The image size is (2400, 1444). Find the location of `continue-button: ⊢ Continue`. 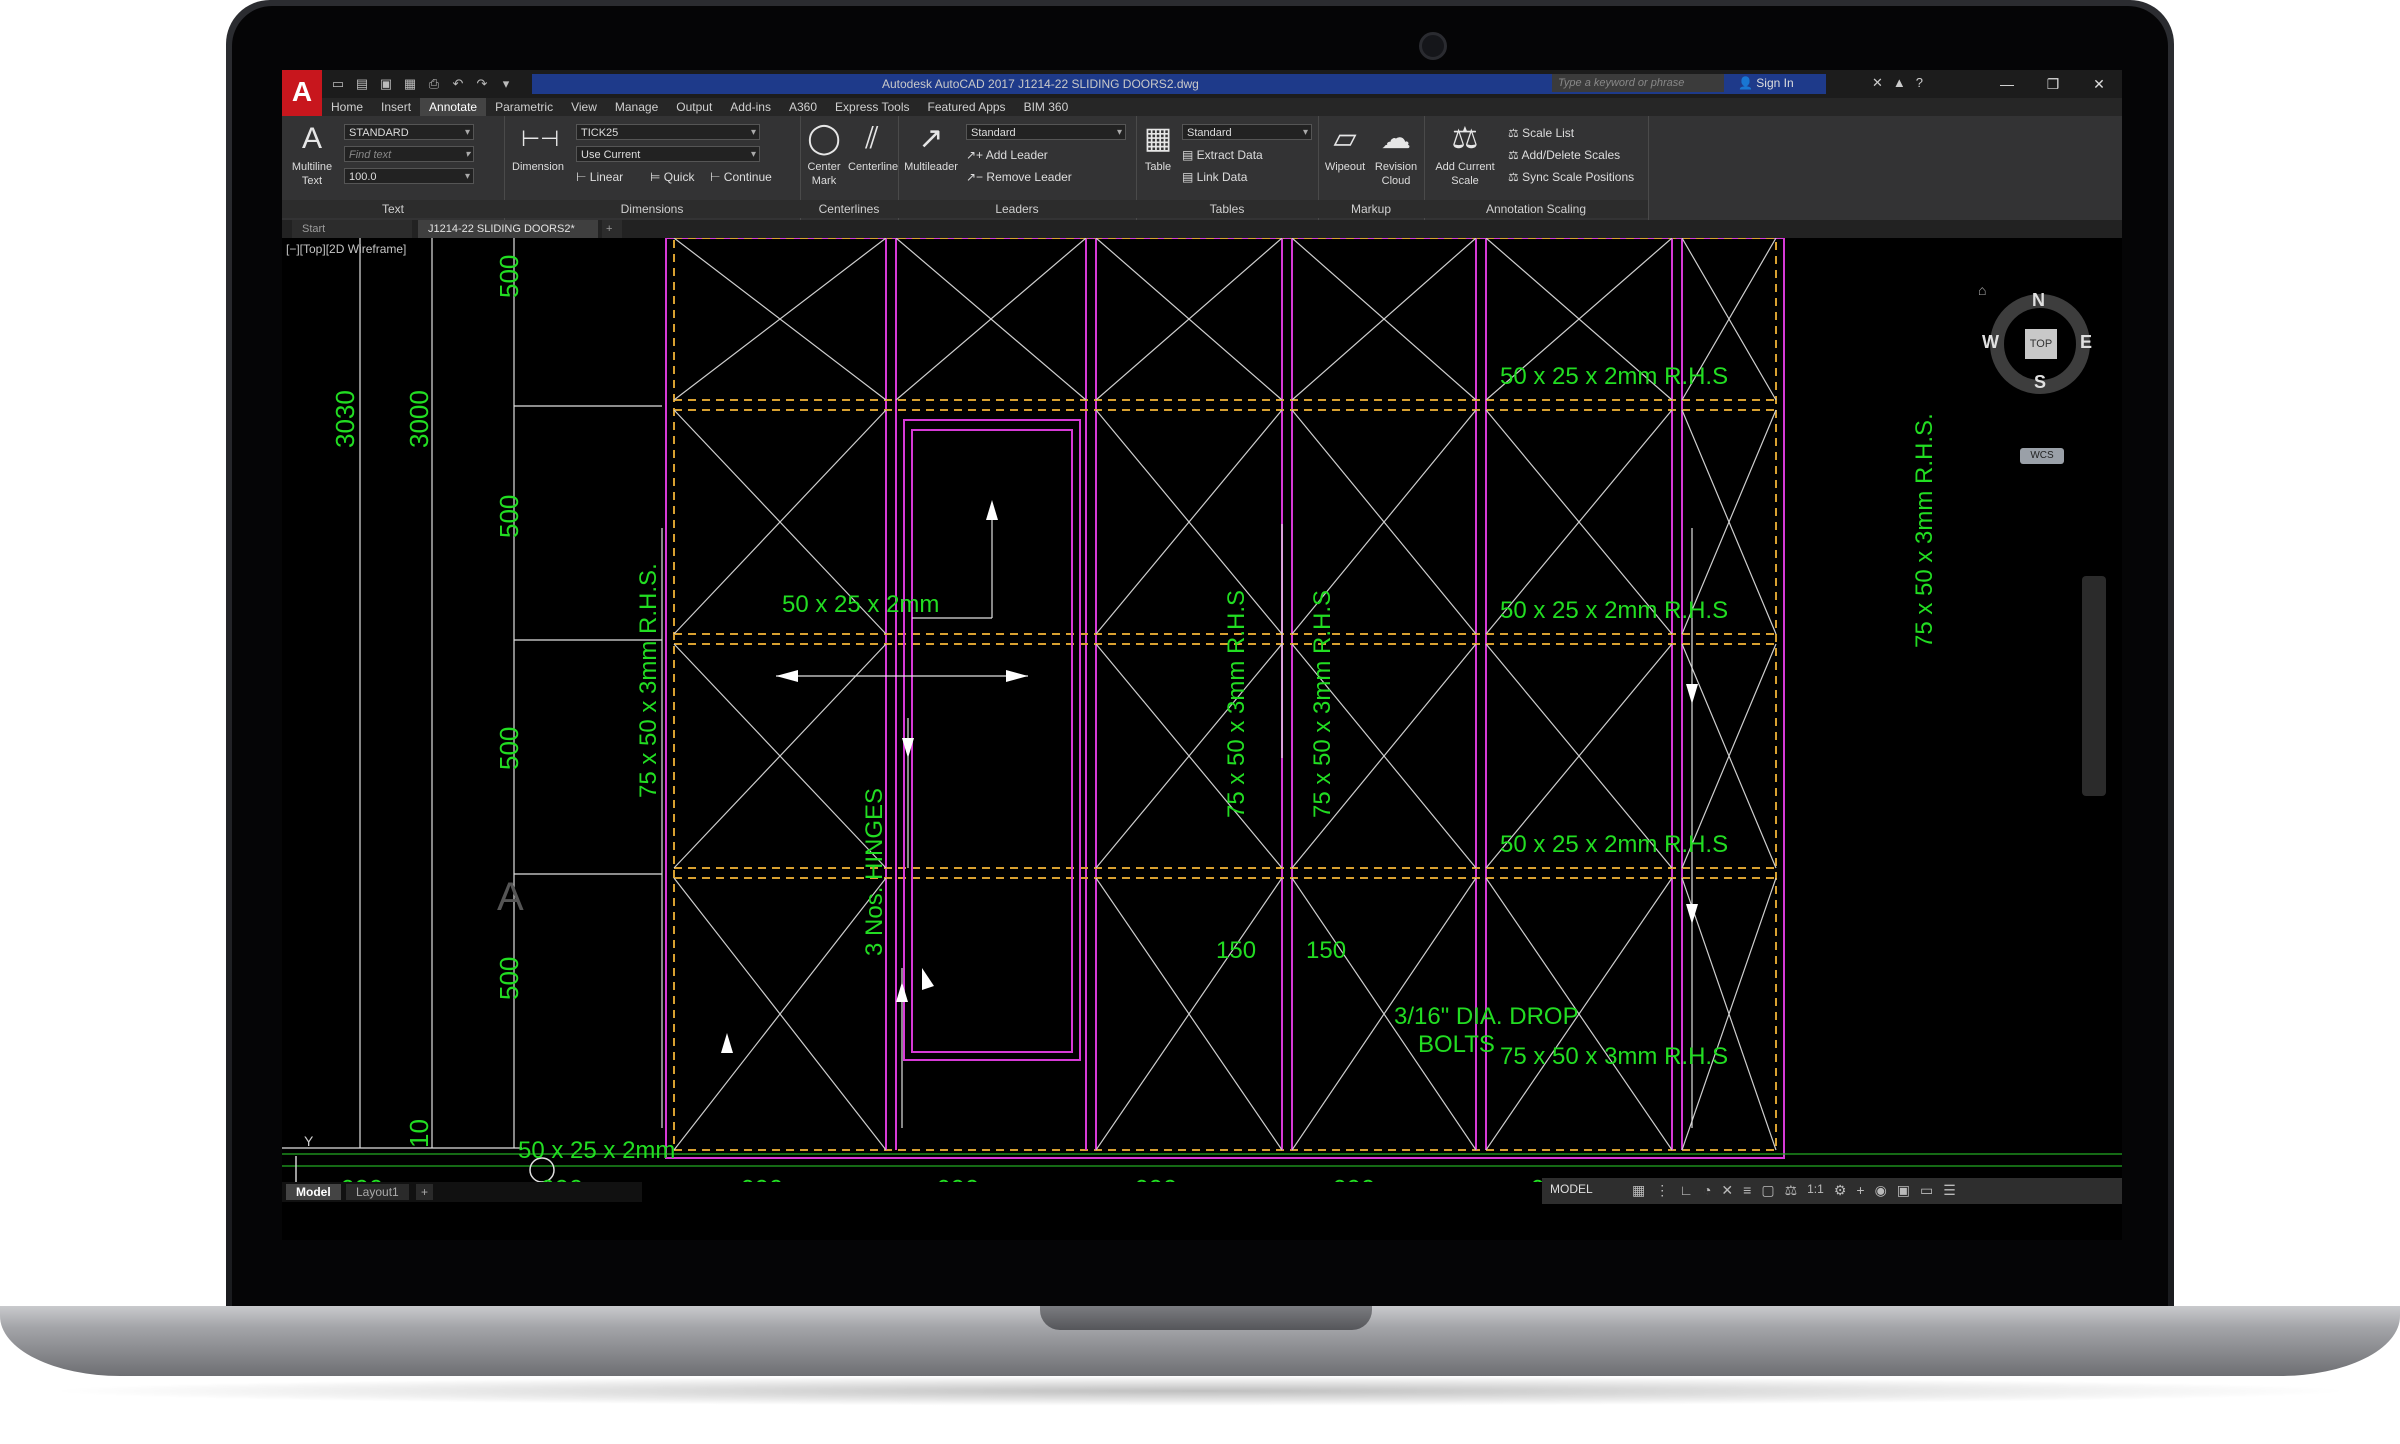

continue-button: ⊢ Continue is located at coordinates (741, 177).